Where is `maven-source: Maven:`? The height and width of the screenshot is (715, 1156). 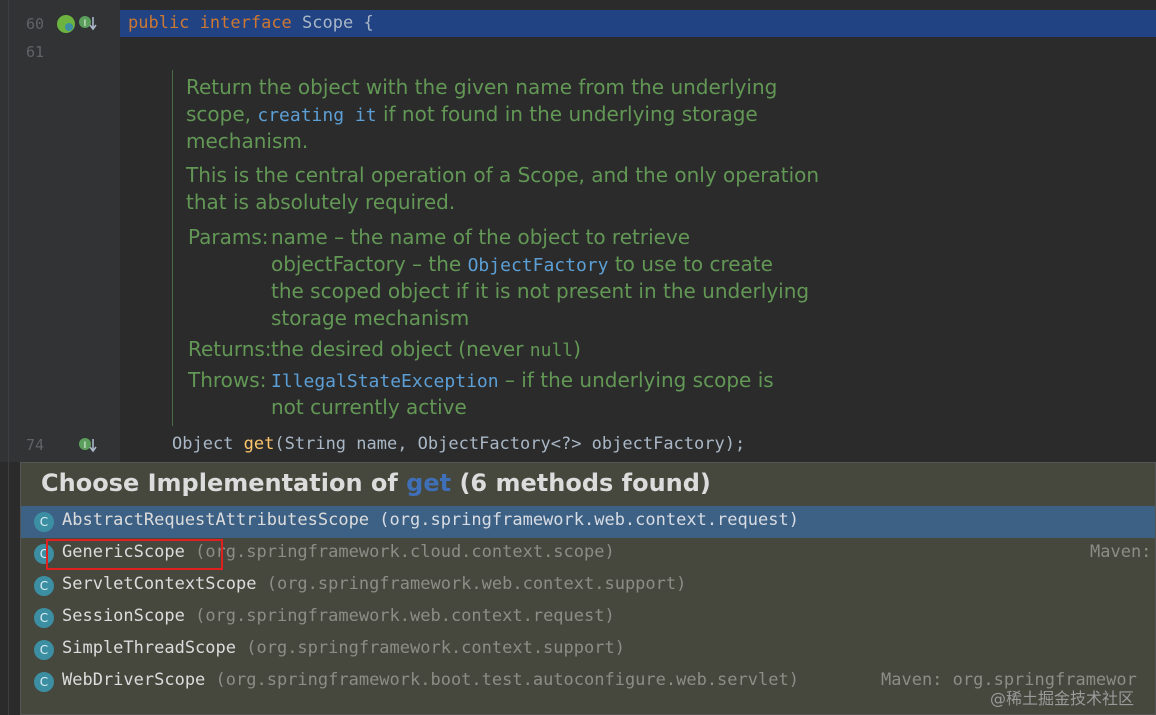
maven-source: Maven: is located at coordinates (1121, 552).